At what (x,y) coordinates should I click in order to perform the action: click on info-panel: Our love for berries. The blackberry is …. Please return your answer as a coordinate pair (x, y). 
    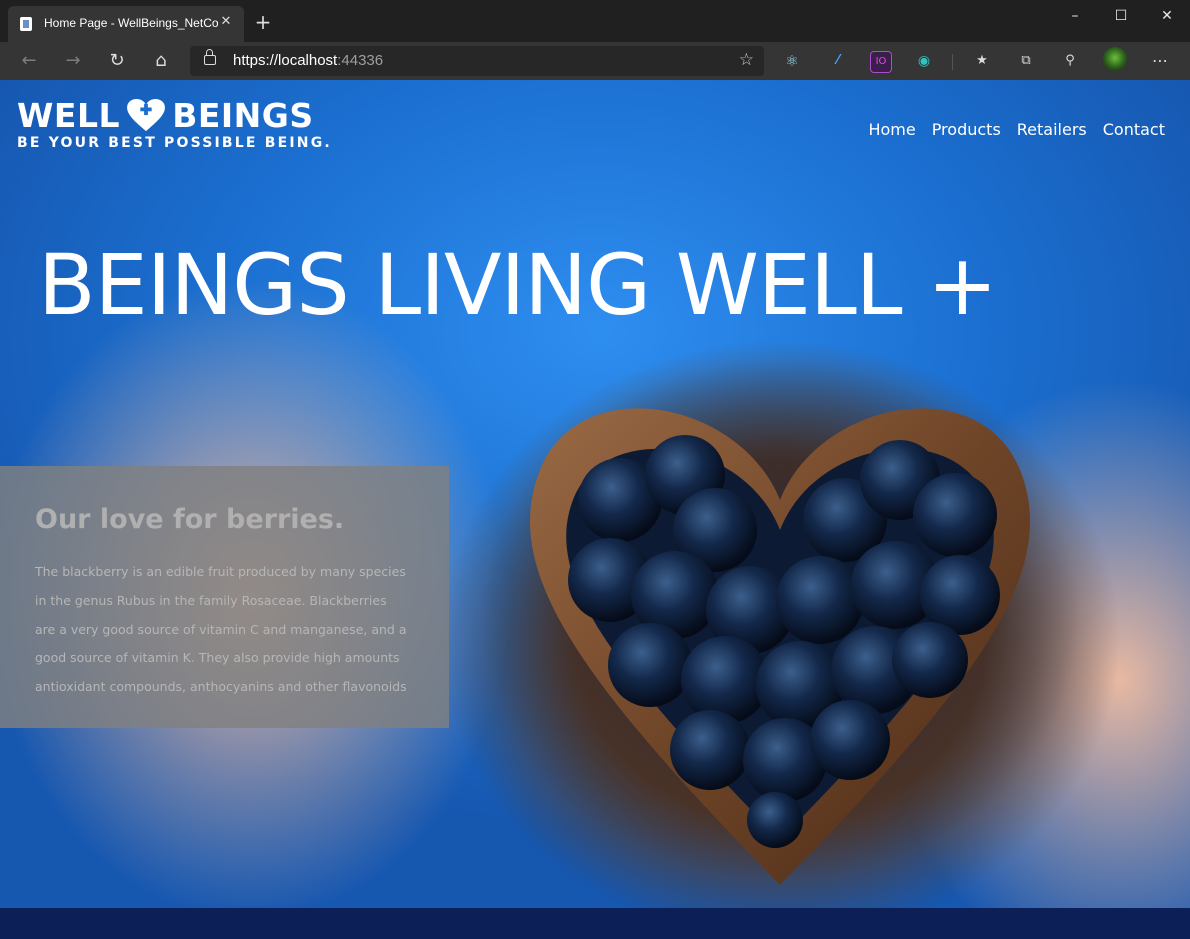
    Looking at the image, I should click on (224, 597).